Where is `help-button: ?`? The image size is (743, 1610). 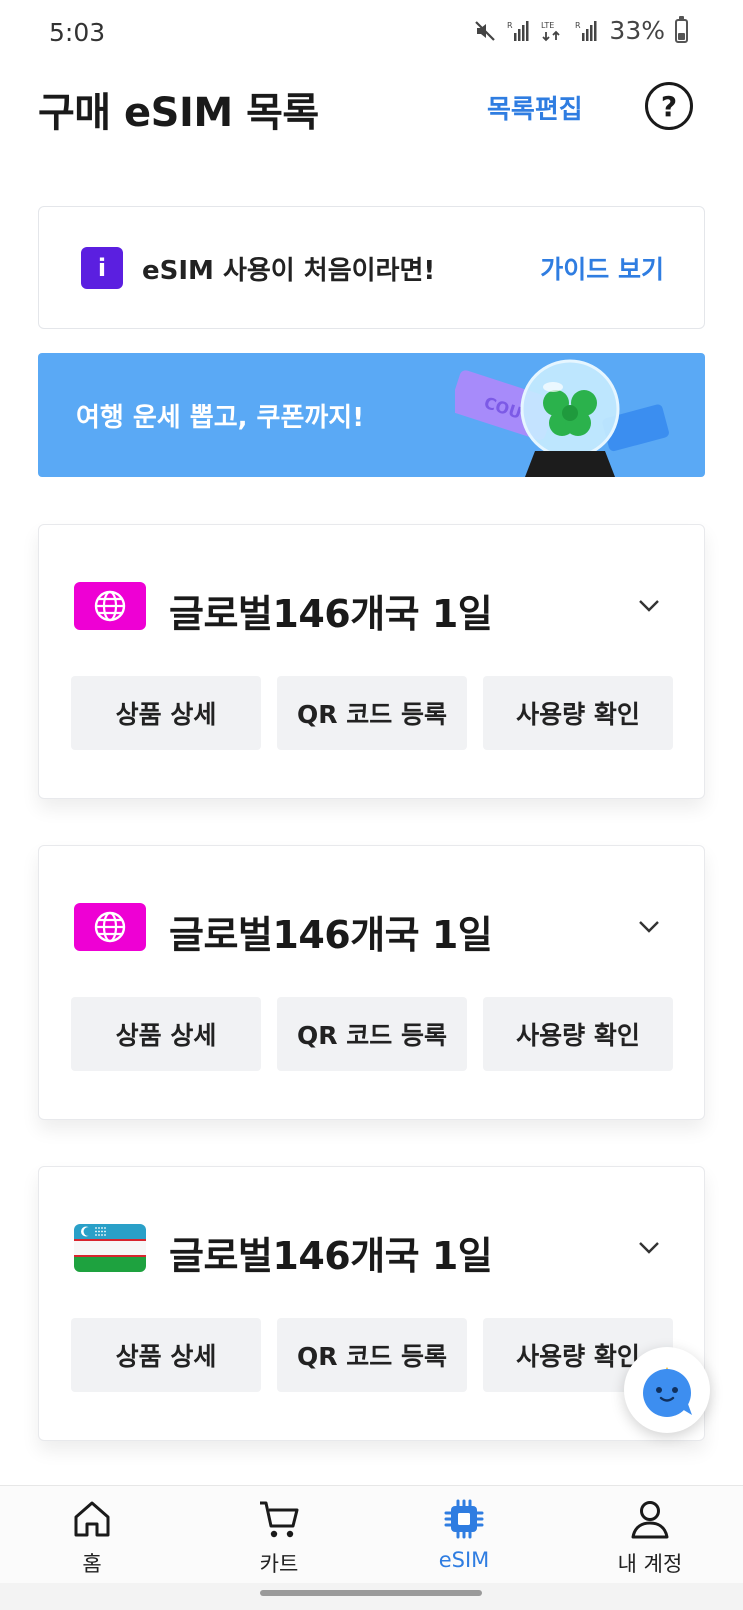 help-button: ? is located at coordinates (669, 106).